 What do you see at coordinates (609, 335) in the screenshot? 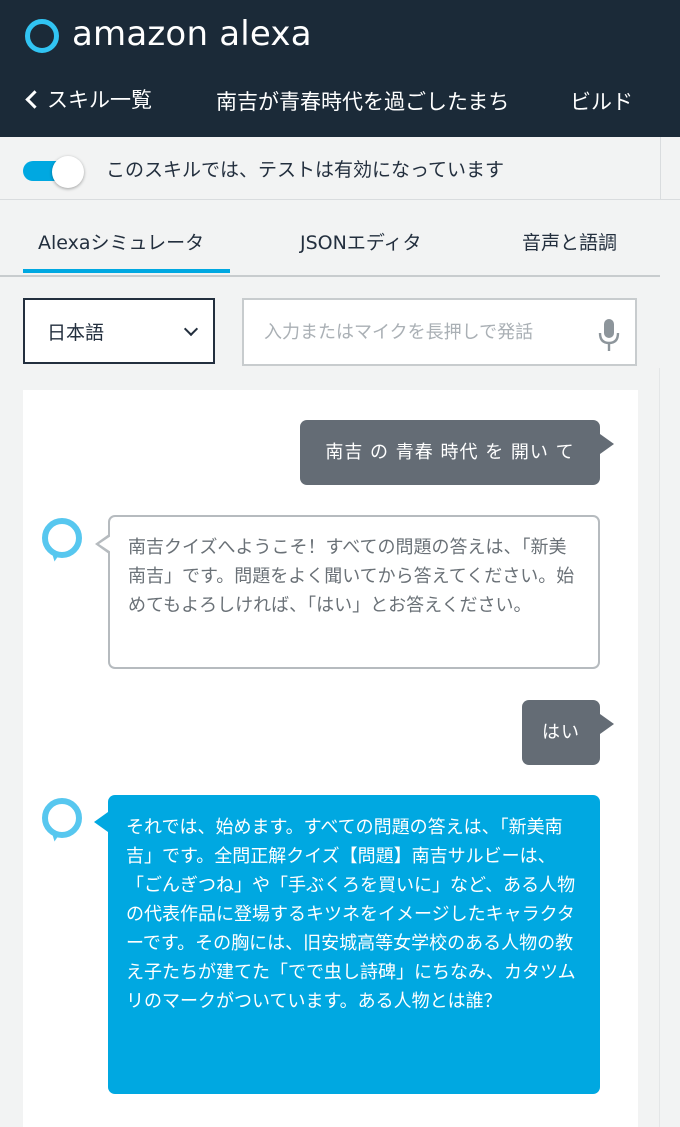
I see `microphone-icon` at bounding box center [609, 335].